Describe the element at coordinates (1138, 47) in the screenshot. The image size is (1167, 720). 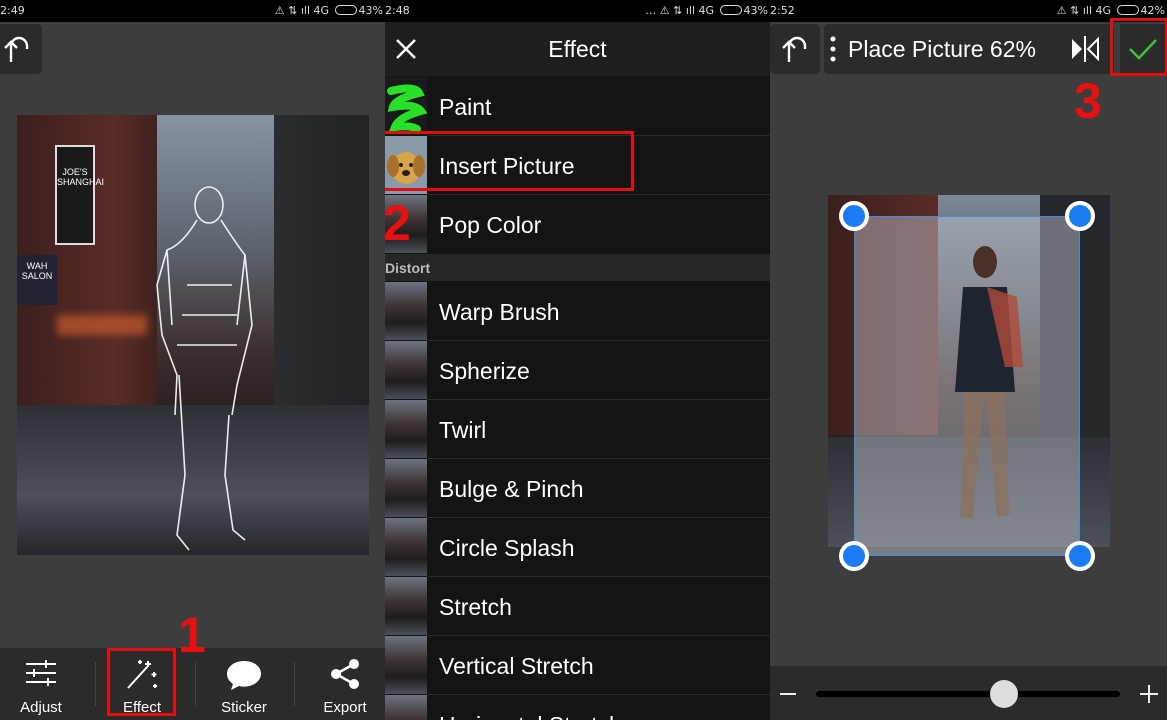
I see `highlight-confirm` at that location.